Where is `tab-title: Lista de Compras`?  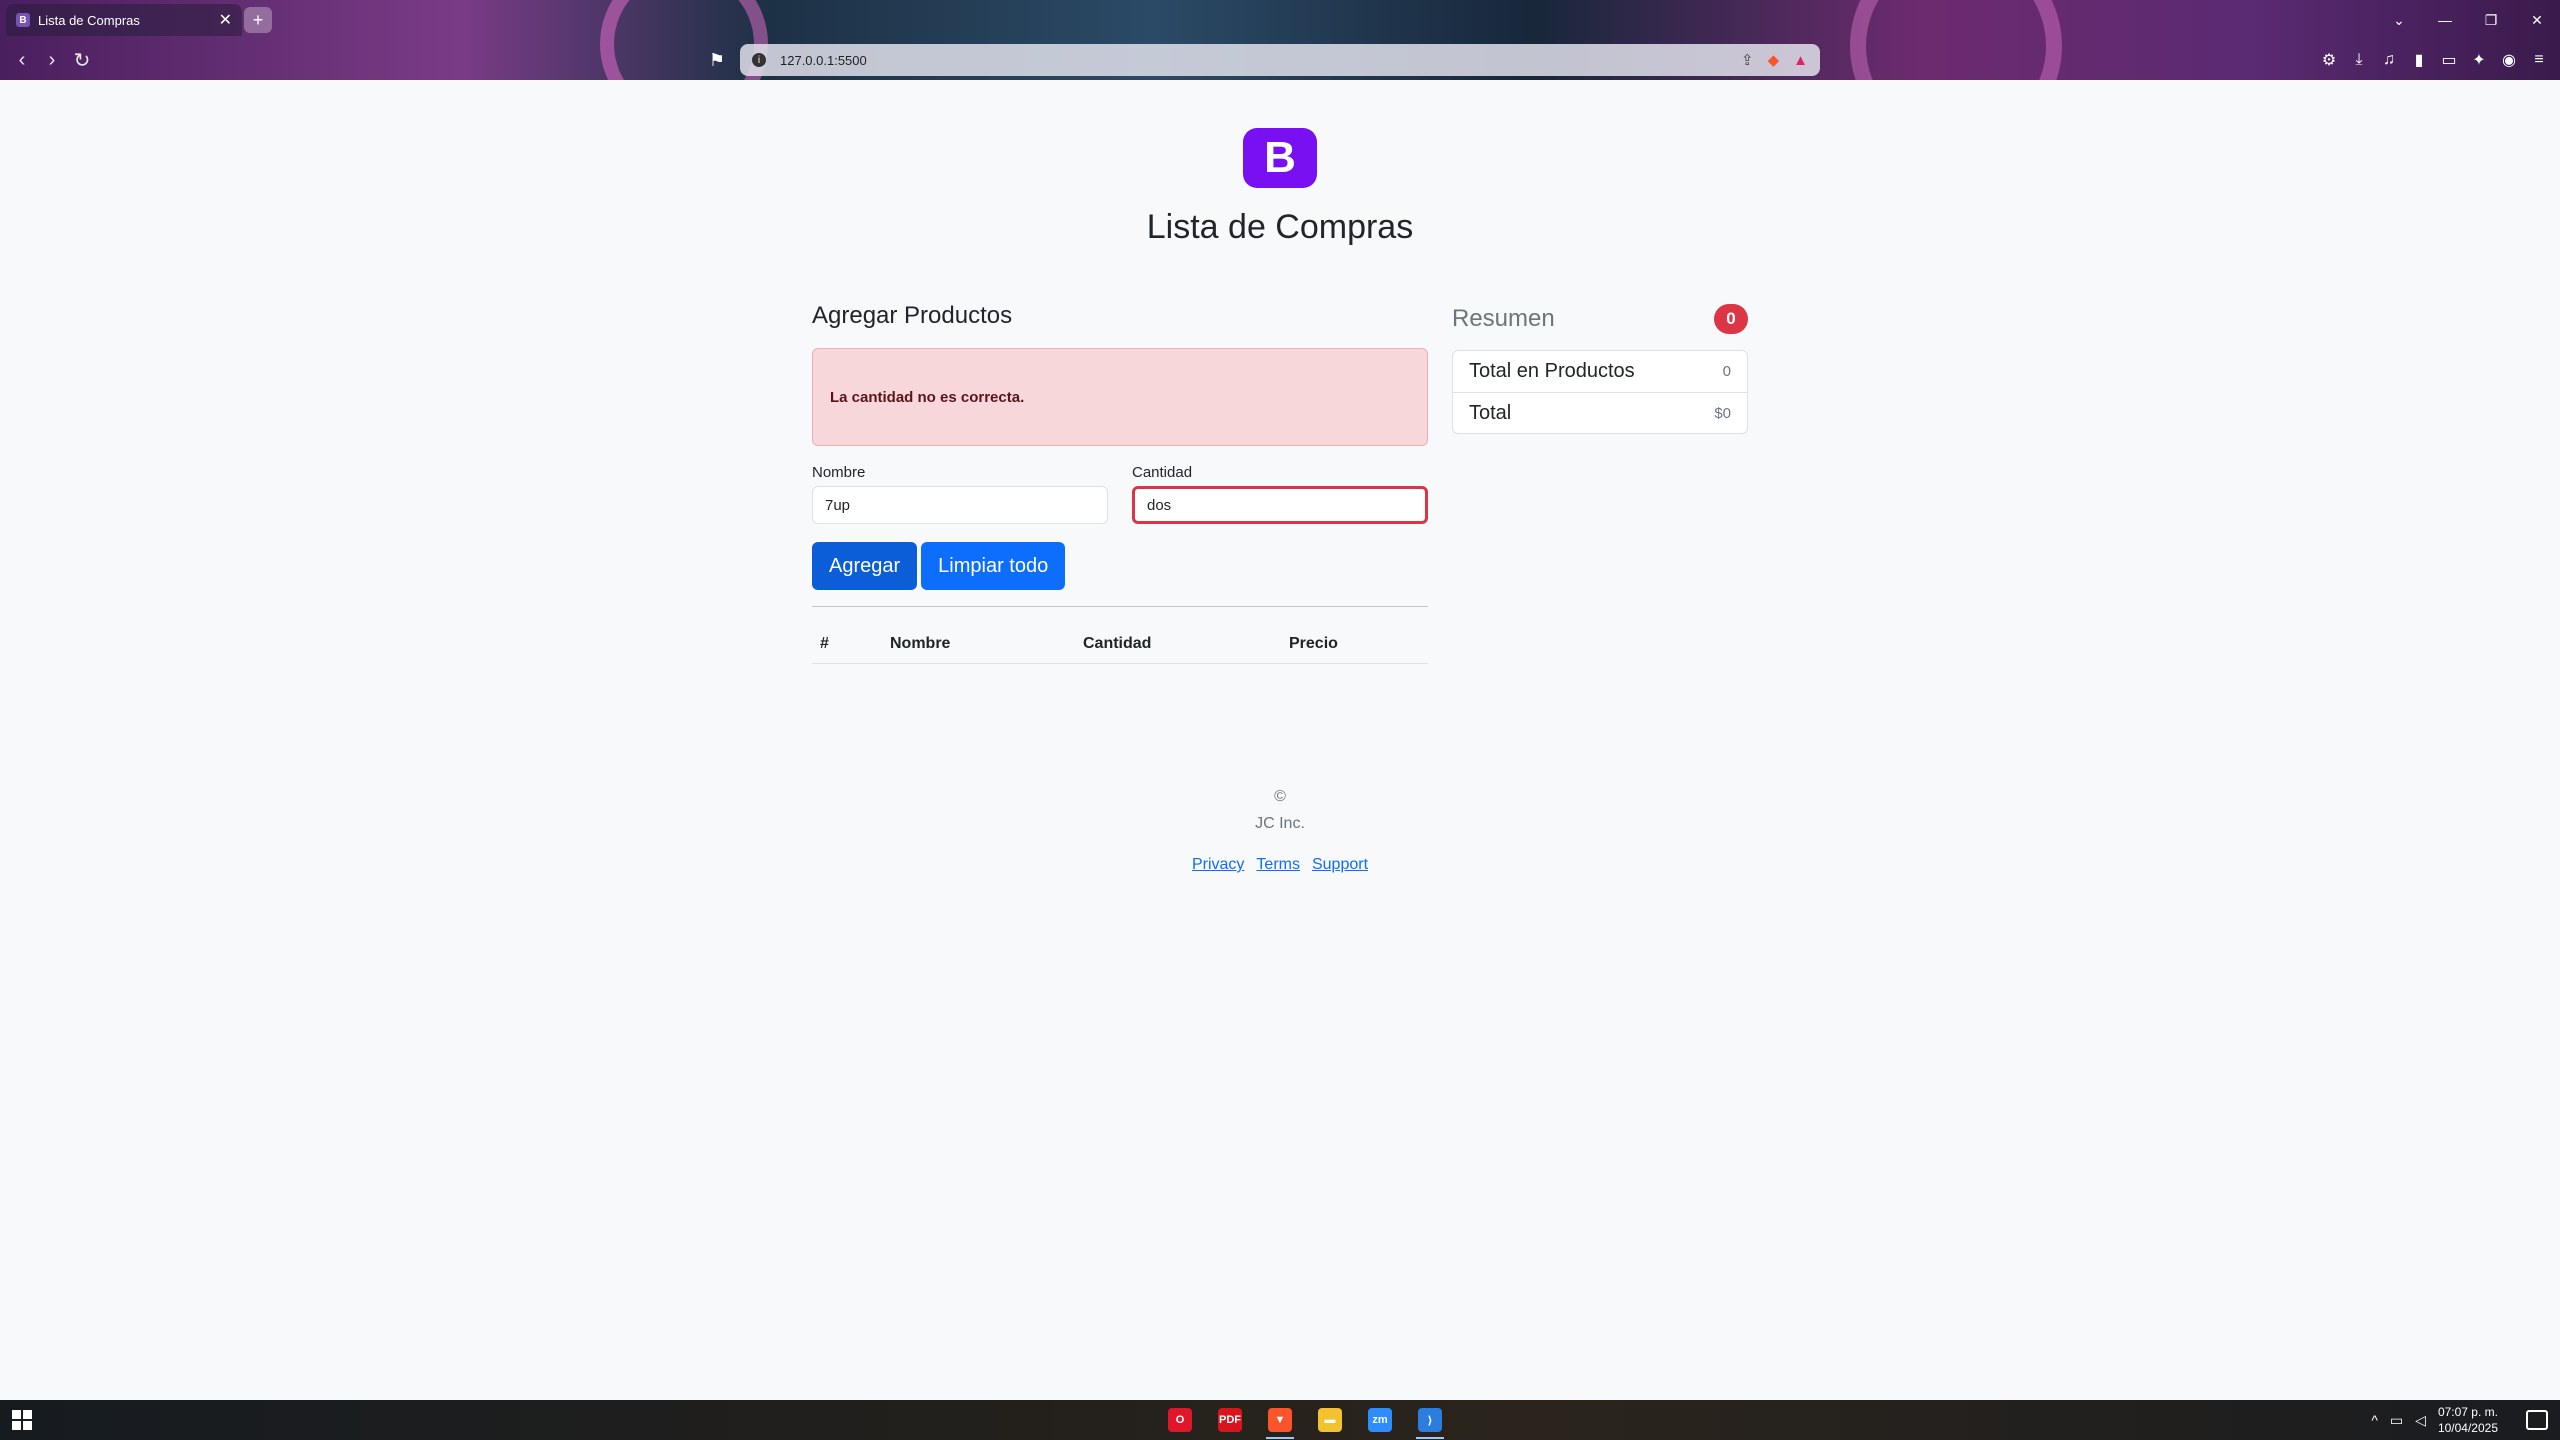
tab-title: Lista de Compras is located at coordinates (89, 20).